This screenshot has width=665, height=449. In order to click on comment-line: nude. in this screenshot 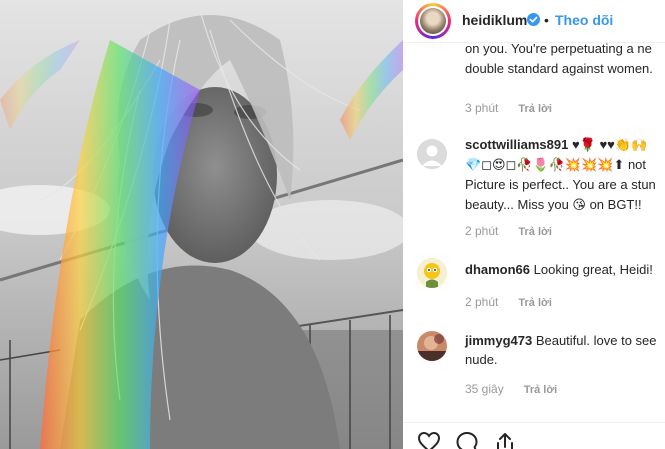, I will do `click(481, 359)`.